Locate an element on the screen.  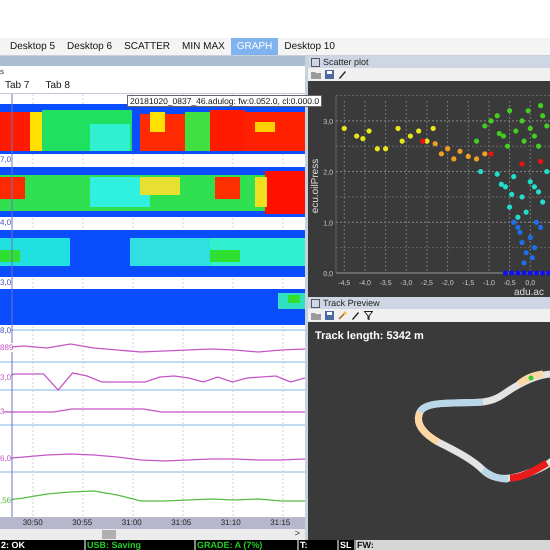
scroll-right-arrow: > is located at coordinates (297, 533).